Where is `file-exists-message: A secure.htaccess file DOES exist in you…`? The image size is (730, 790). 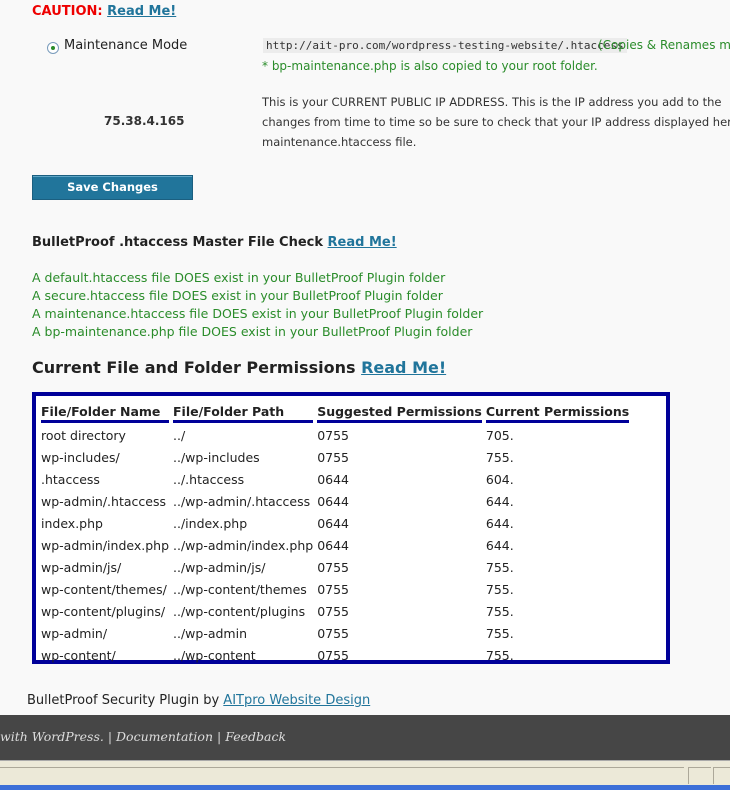 file-exists-message: A secure.htaccess file DOES exist in you… is located at coordinates (237, 295).